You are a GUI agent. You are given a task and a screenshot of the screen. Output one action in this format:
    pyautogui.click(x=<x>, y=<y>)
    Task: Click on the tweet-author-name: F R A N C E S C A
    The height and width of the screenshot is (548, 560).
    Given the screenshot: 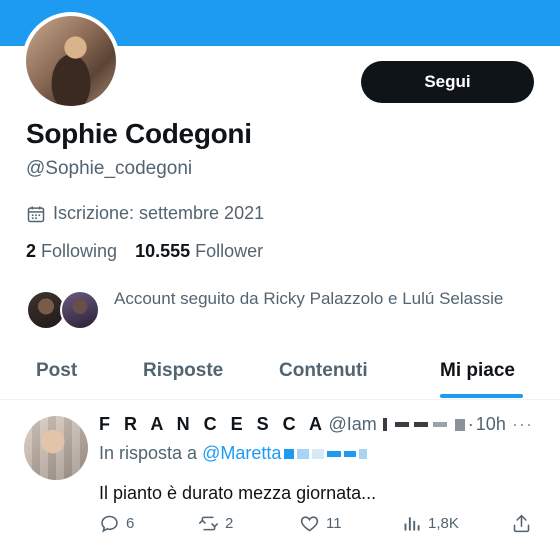 What is the action you would take?
    pyautogui.click(x=213, y=424)
    